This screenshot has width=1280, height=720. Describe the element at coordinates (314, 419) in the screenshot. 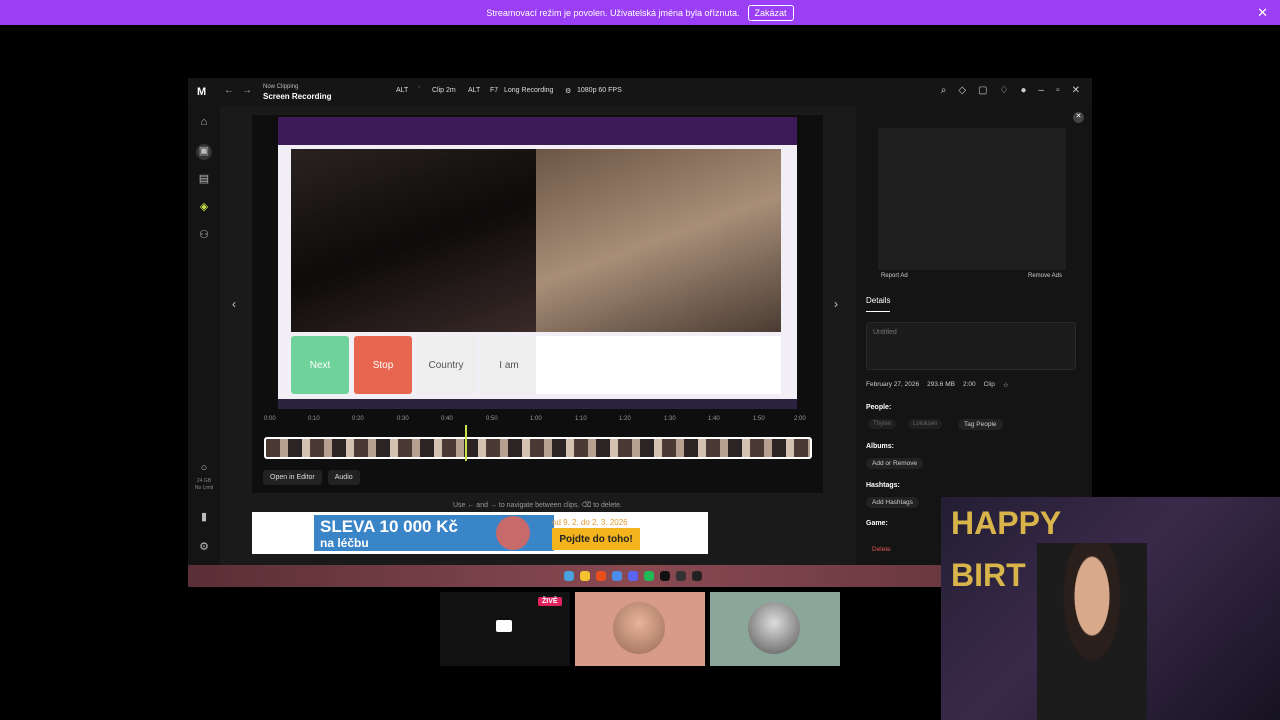

I see `tick-label: 0:10` at that location.